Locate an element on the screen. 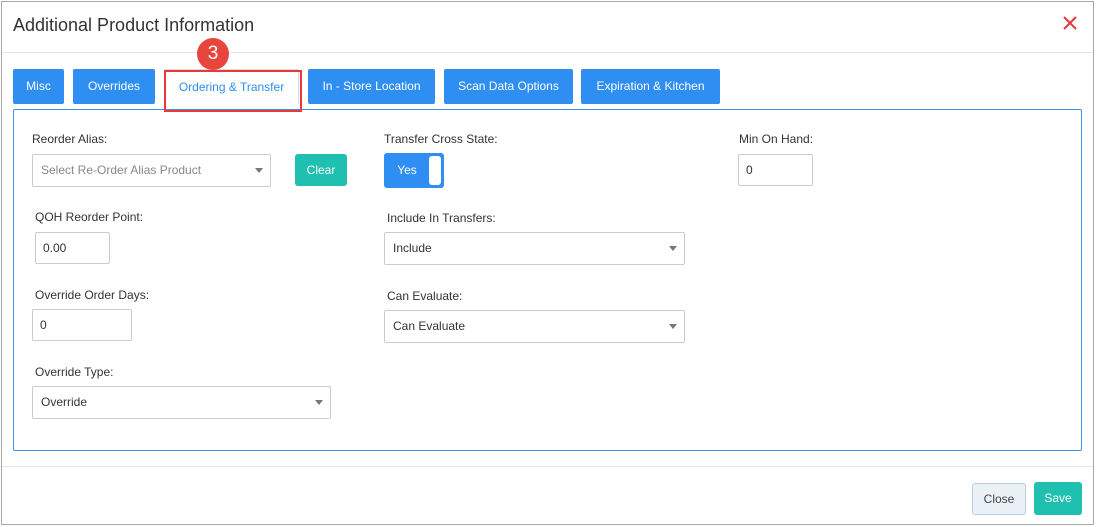 The image size is (1097, 527). modal-header: Additional Product Information is located at coordinates (547, 27).